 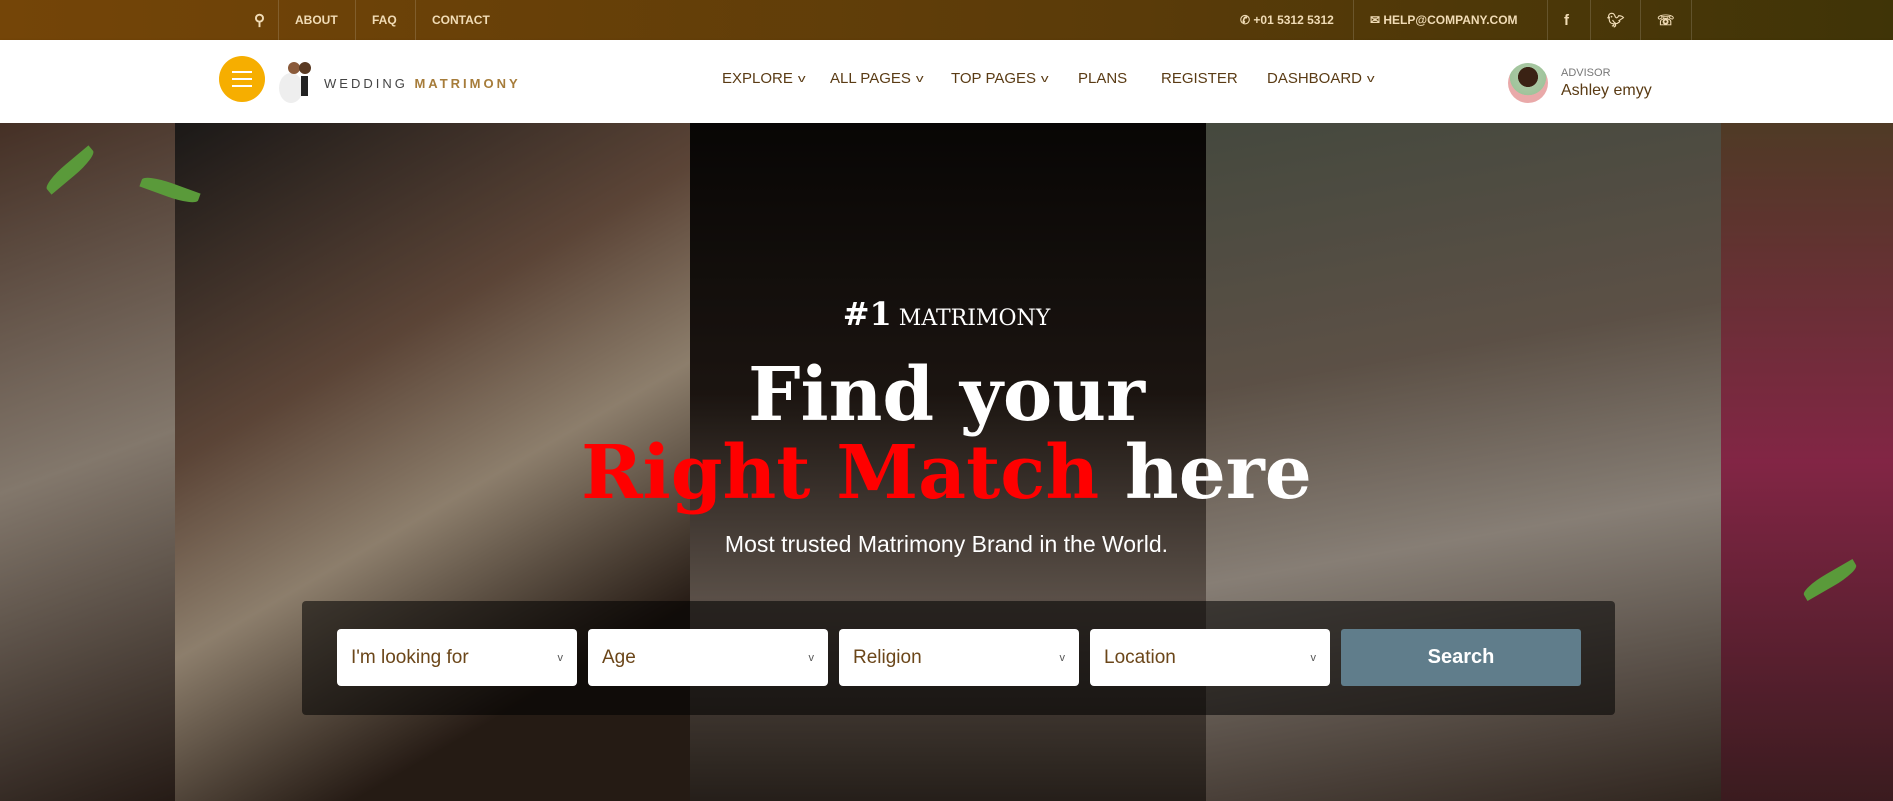 I want to click on user-role: ADVISOR, so click(x=1586, y=73).